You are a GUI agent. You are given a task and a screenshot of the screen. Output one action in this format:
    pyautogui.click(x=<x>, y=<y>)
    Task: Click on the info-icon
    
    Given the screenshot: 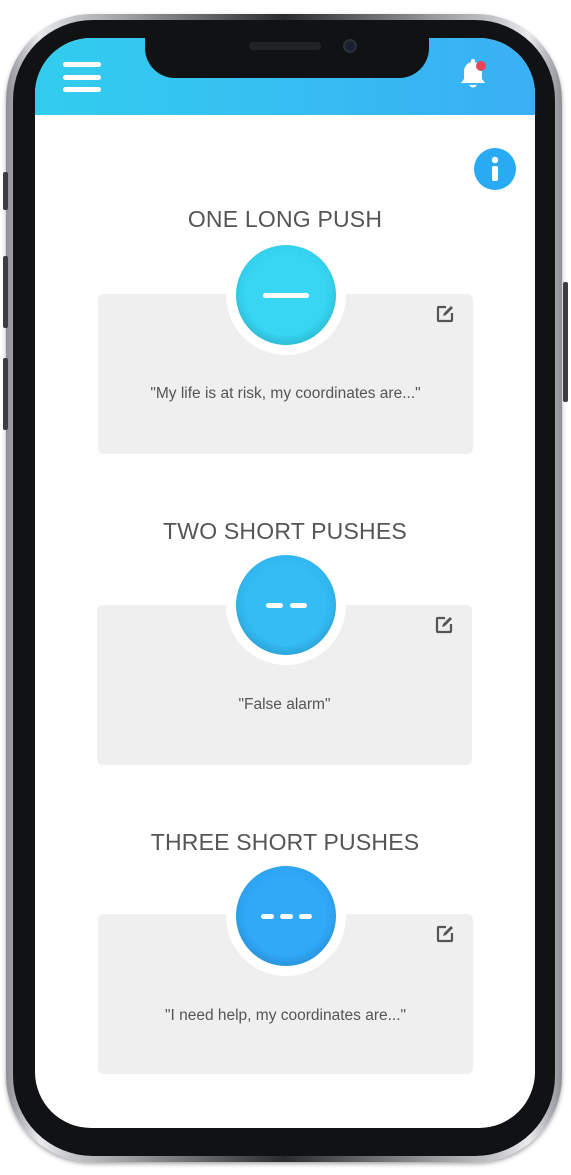 What is the action you would take?
    pyautogui.click(x=495, y=168)
    